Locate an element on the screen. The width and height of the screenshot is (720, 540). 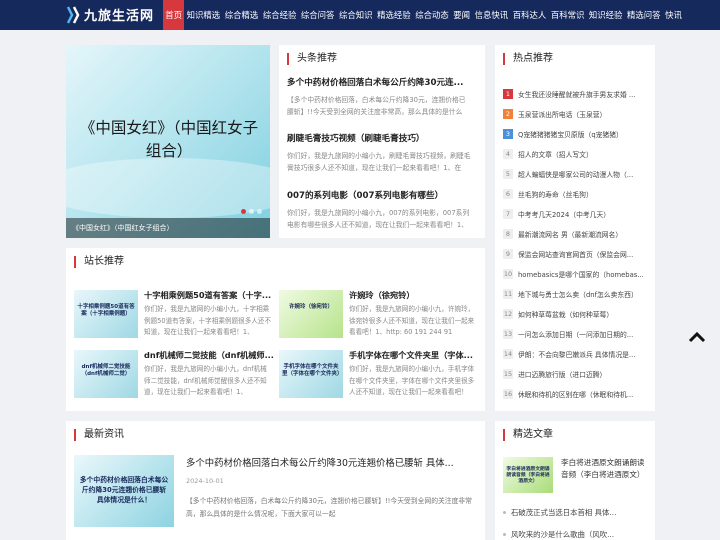
hot-item-label: 地下城与勇士怎么卖（dnf怎么卖东西） is located at coordinates (578, 294).